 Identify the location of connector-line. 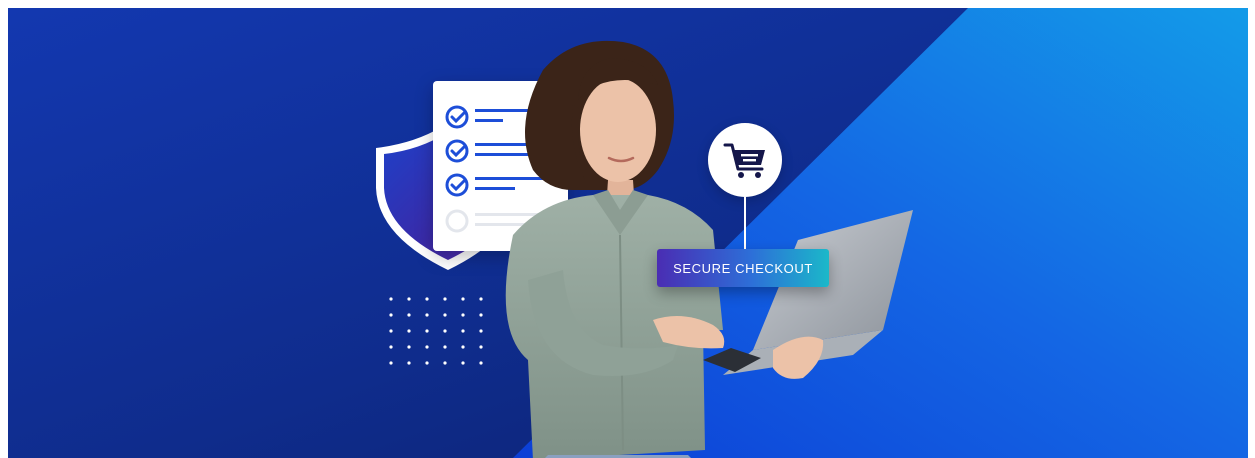
(745, 223).